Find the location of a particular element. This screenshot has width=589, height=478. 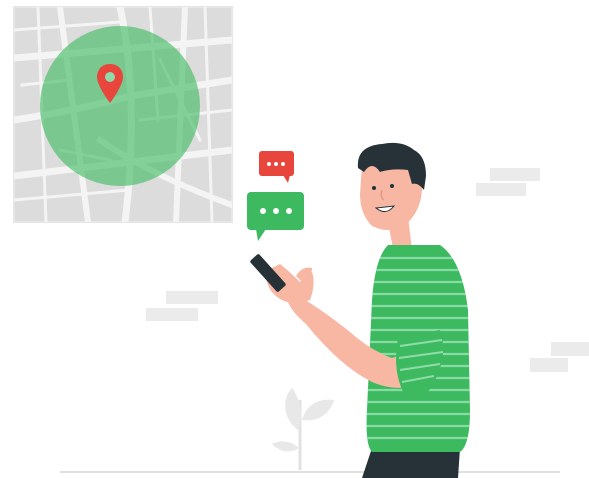

chat-bubble-red-icon is located at coordinates (276, 167).